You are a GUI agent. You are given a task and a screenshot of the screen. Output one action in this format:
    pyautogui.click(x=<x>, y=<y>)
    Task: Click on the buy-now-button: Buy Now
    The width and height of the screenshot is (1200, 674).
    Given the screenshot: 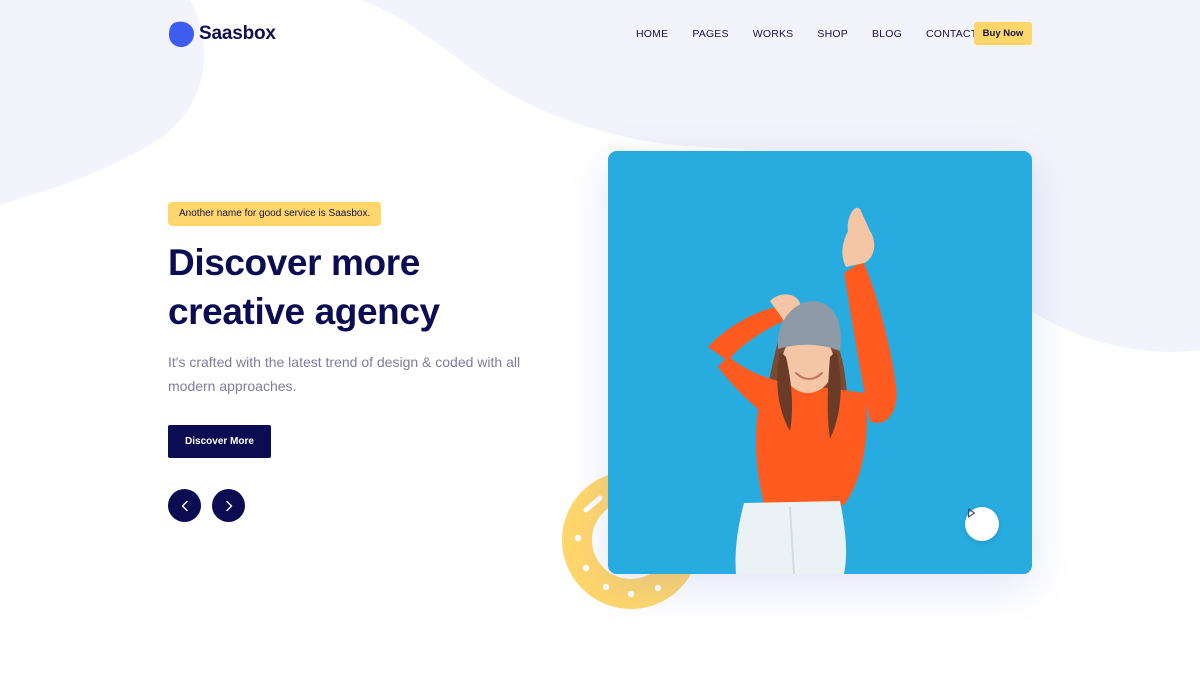 What is the action you would take?
    pyautogui.click(x=1003, y=33)
    